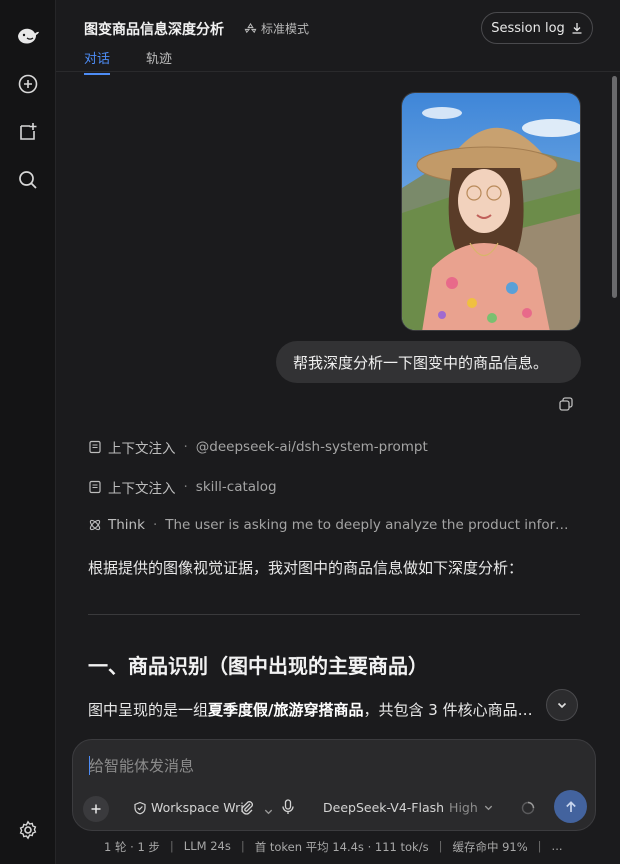 This screenshot has height=864, width=620. Describe the element at coordinates (28, 432) in the screenshot. I see `sidebar` at that location.